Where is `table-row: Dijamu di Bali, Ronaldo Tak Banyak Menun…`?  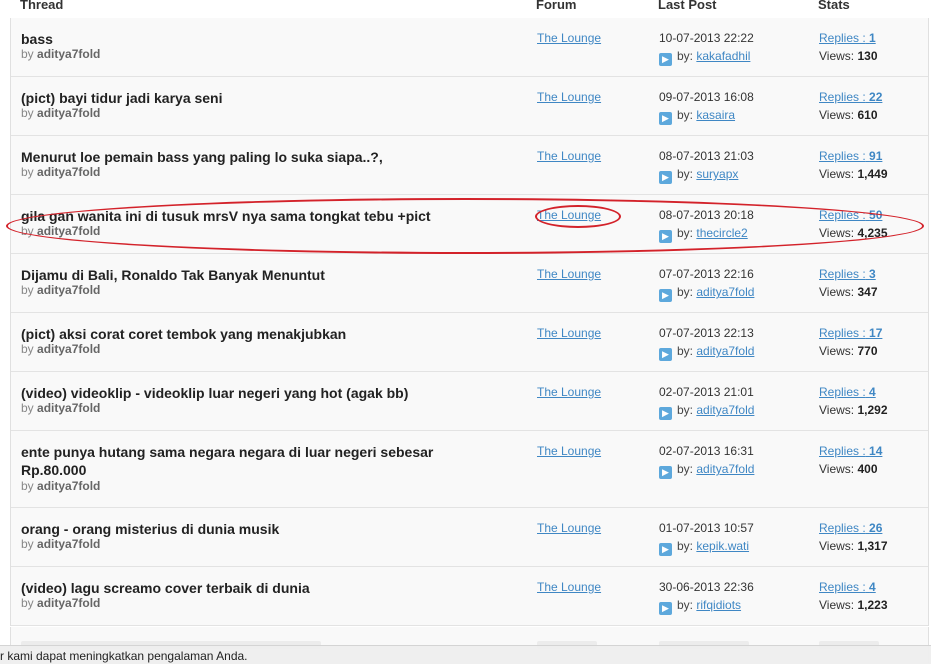
table-row: Dijamu di Bali, Ronaldo Tak Banyak Menun… is located at coordinates (469, 283).